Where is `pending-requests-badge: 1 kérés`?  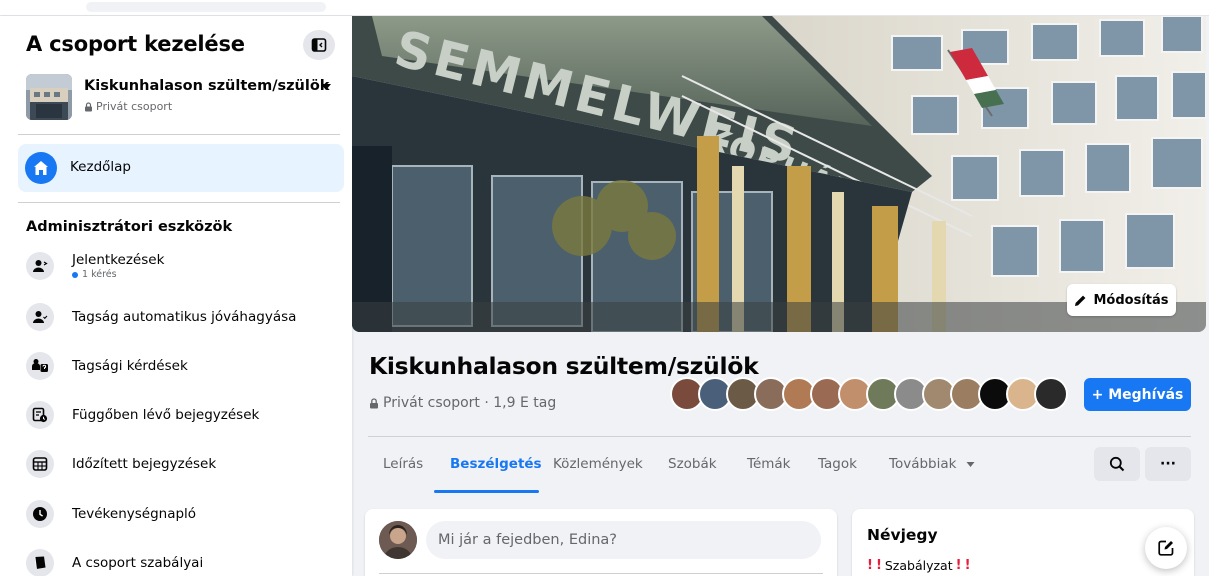
pending-requests-badge: 1 kérés is located at coordinates (94, 274).